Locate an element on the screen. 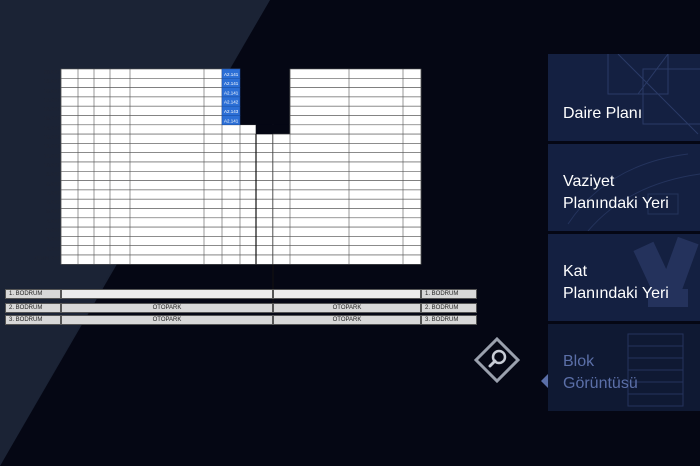  basement-label-left: 3. BODRUM is located at coordinates (33, 320).